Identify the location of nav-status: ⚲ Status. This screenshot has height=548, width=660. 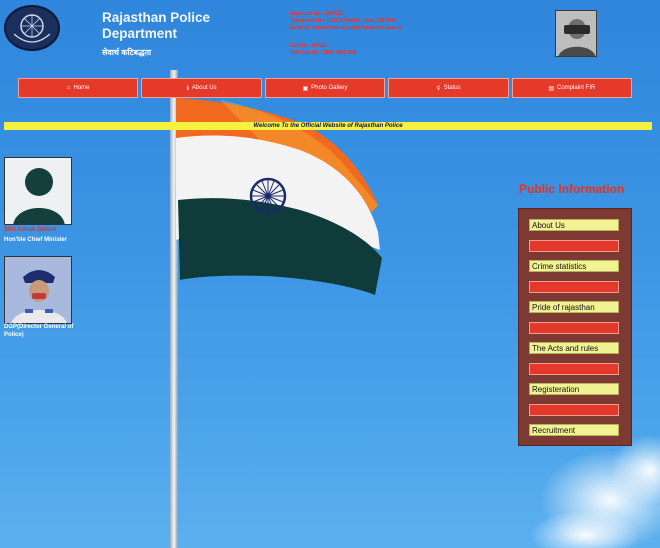
(448, 88).